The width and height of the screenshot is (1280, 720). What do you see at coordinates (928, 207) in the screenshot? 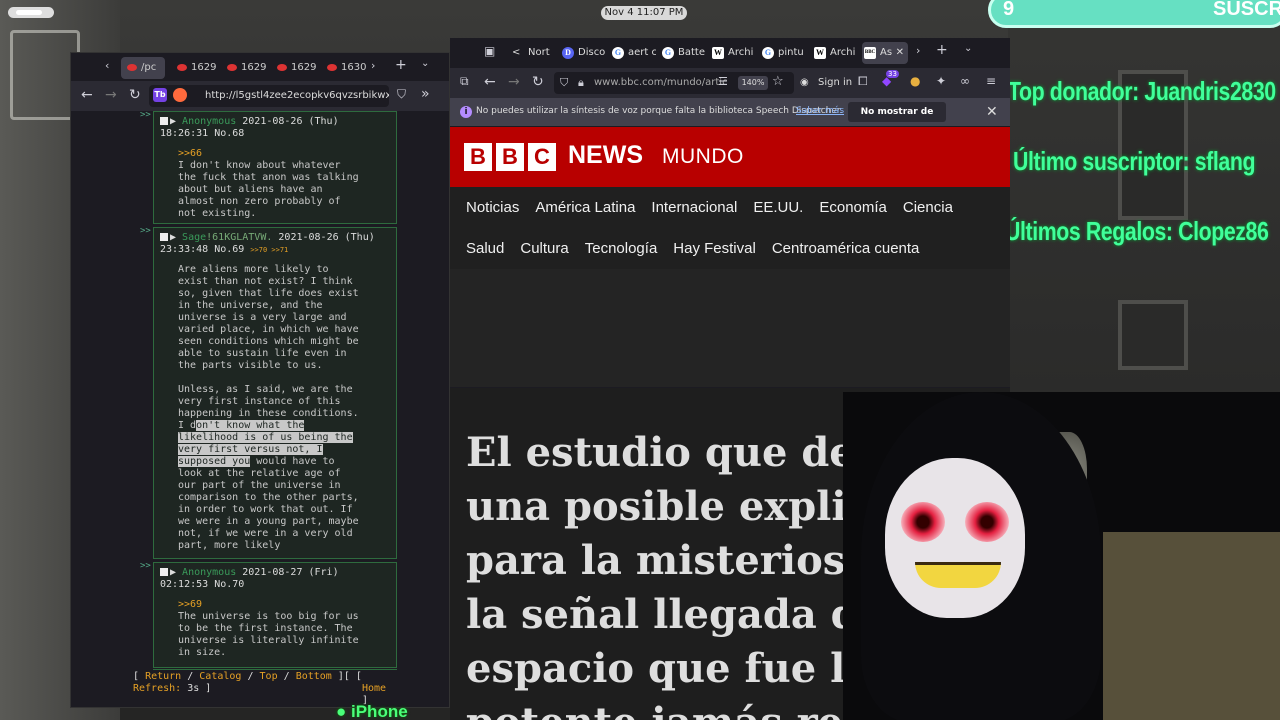
I see `nav-item-ciencia: Ciencia` at bounding box center [928, 207].